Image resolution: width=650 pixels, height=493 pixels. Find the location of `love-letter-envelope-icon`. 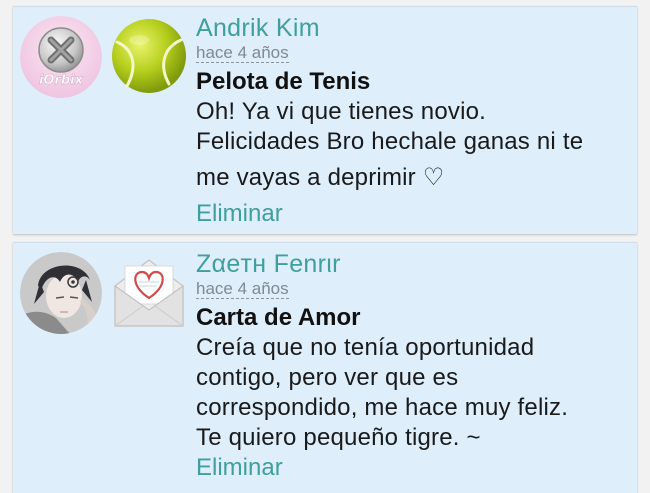

love-letter-envelope-icon is located at coordinates (149, 292).